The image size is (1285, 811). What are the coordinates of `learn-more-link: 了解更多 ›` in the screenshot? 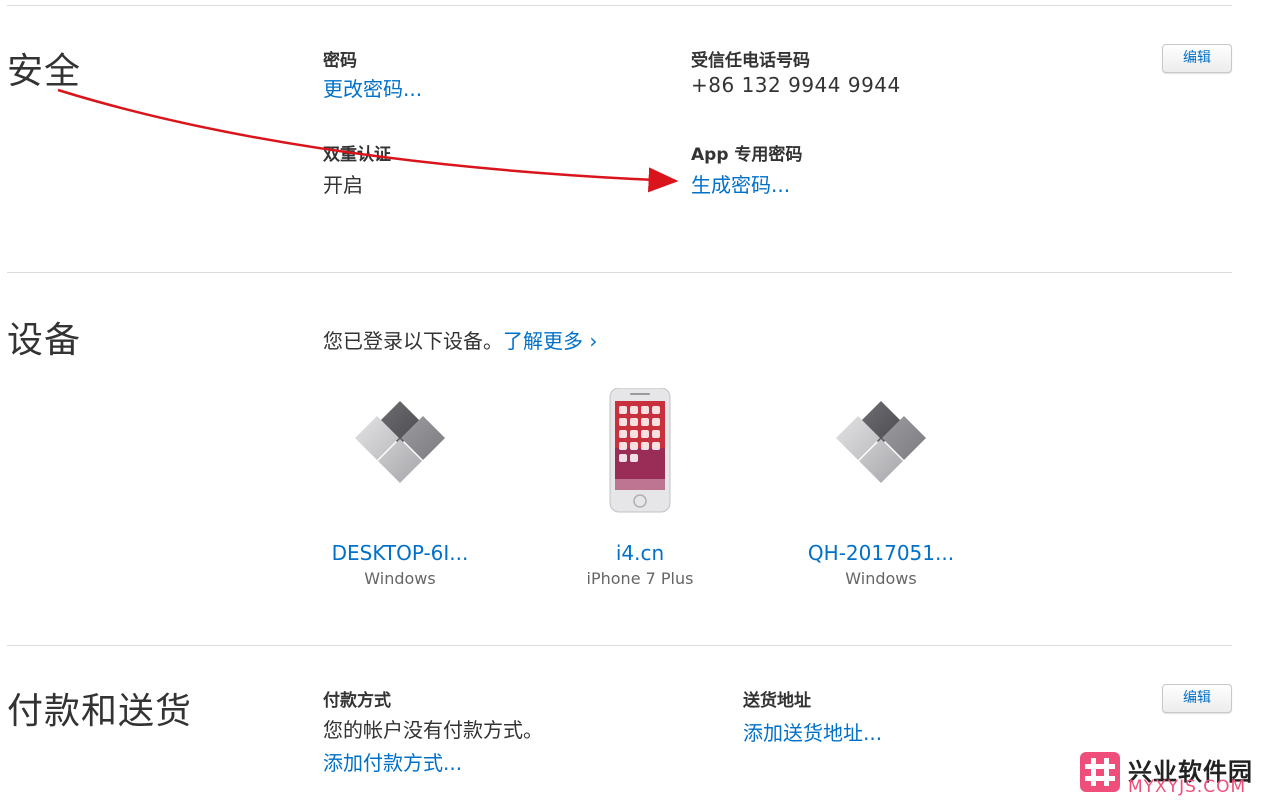 It's located at (550, 341).